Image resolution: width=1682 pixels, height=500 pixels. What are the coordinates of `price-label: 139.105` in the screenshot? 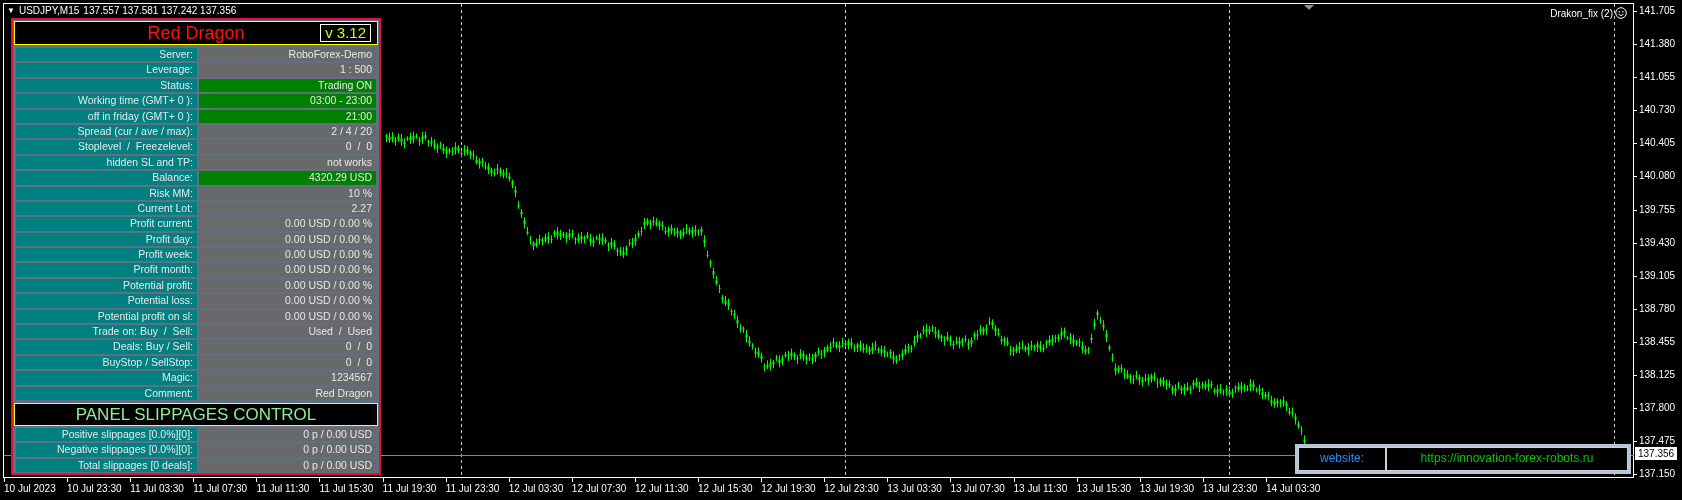 It's located at (1657, 275).